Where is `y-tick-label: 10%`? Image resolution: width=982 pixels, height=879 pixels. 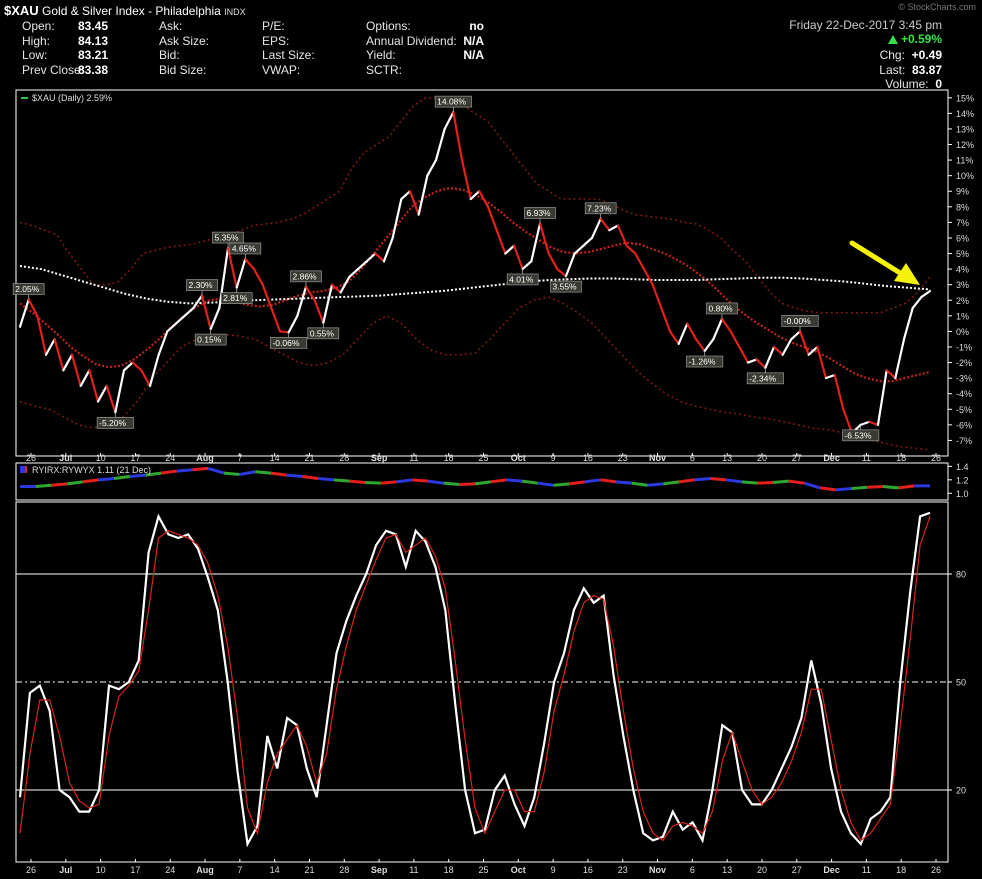 y-tick-label: 10% is located at coordinates (965, 176).